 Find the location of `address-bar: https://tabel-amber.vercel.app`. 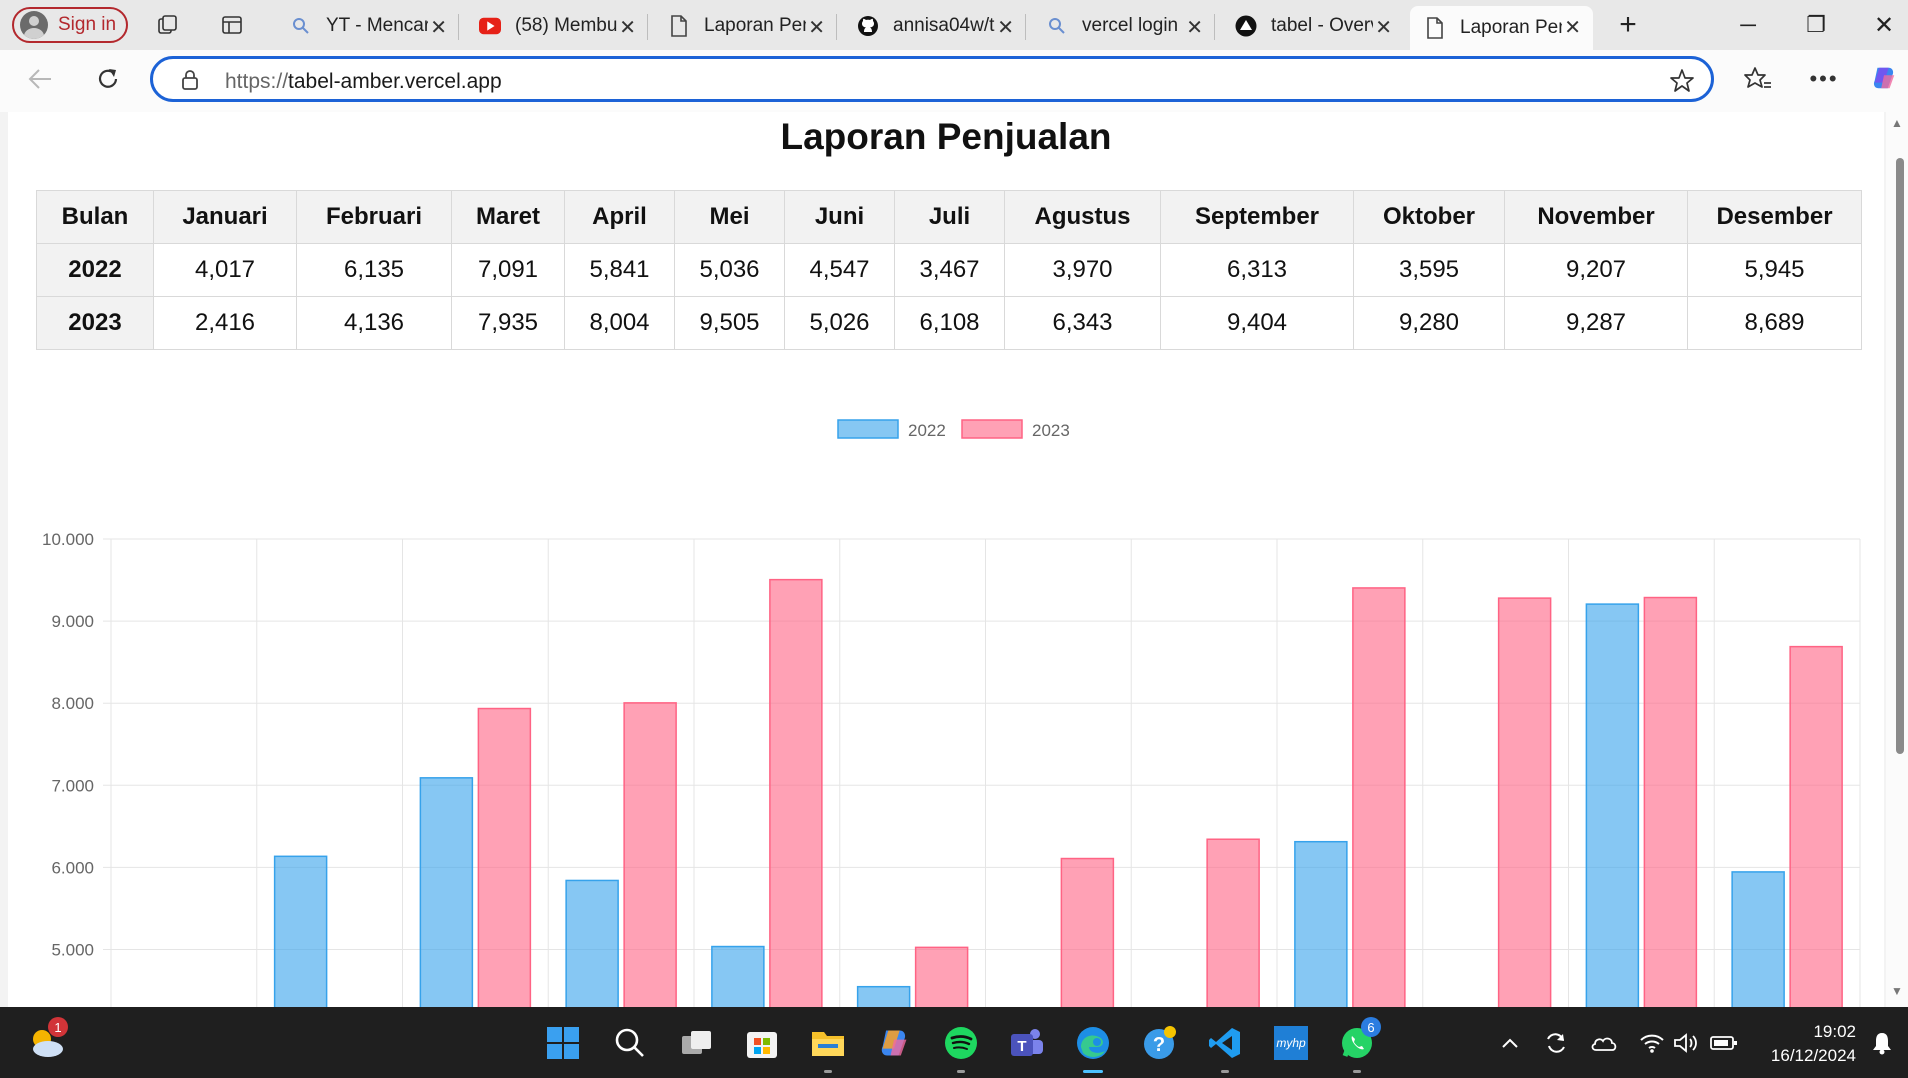

address-bar: https://tabel-amber.vercel.app is located at coordinates (932, 79).